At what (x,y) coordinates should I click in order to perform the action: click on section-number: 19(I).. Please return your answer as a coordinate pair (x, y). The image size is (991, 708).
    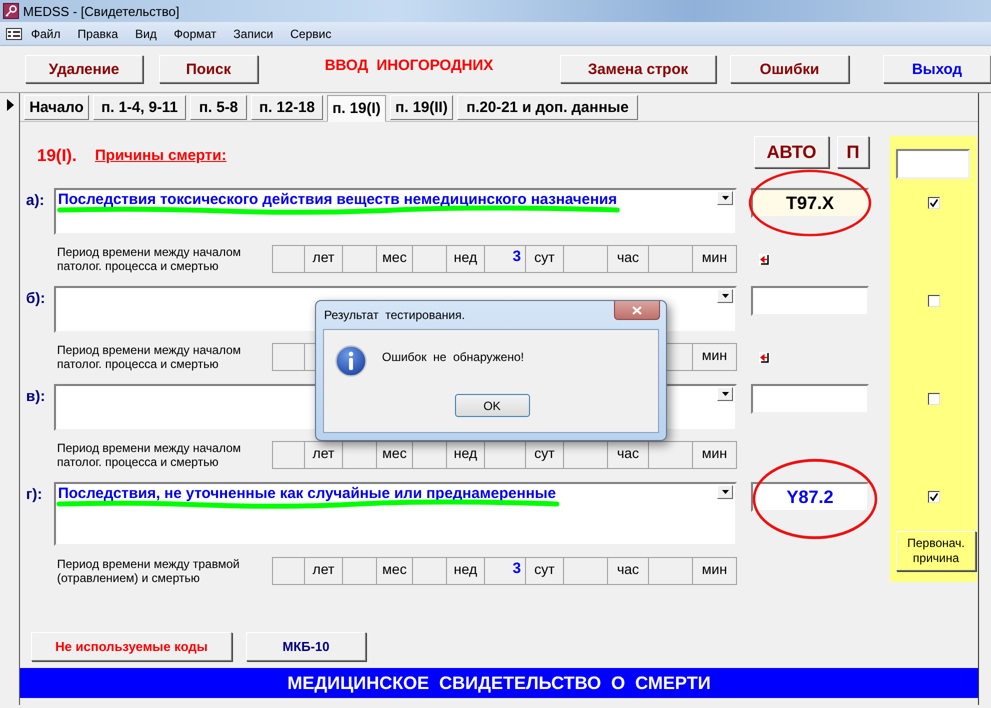
    Looking at the image, I should click on (57, 156).